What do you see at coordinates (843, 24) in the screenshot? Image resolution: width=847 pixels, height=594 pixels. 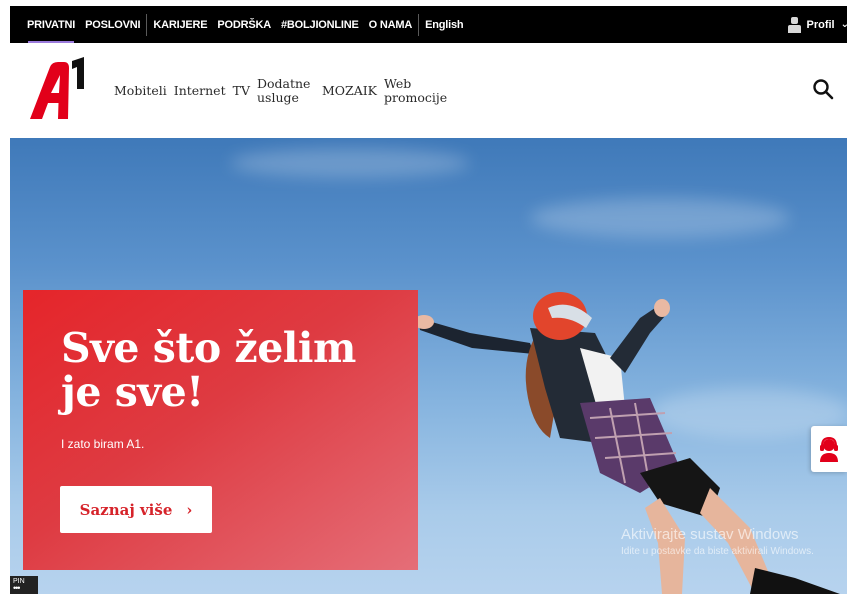 I see `chevron-down-icon: ⌄` at bounding box center [843, 24].